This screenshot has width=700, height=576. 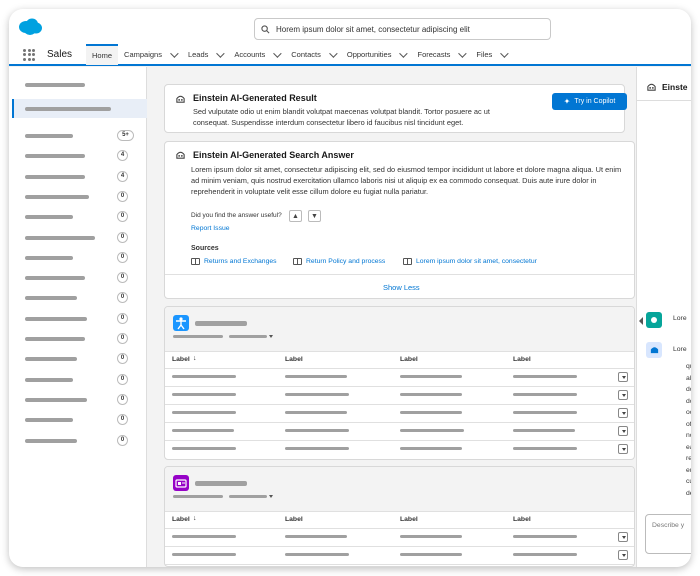 I want to click on tab-contacts: Contacts, so click(x=313, y=54).